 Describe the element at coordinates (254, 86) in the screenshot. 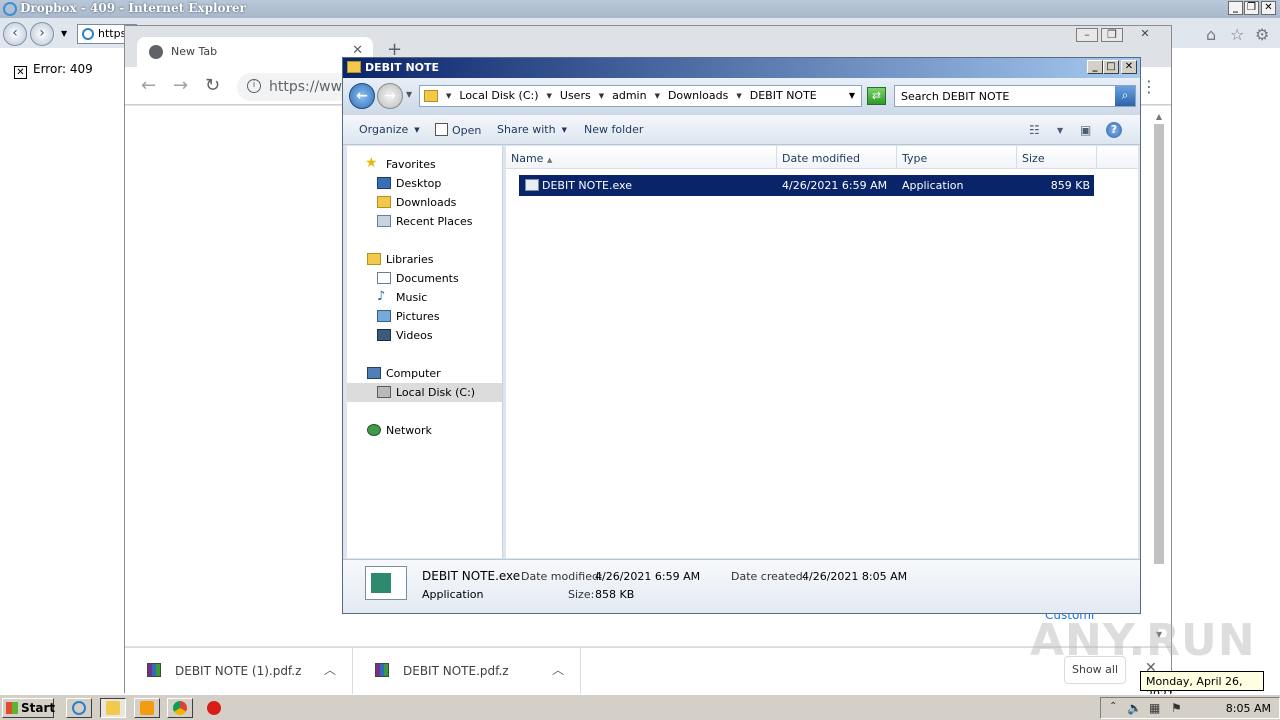

I see `info-icon: i` at that location.